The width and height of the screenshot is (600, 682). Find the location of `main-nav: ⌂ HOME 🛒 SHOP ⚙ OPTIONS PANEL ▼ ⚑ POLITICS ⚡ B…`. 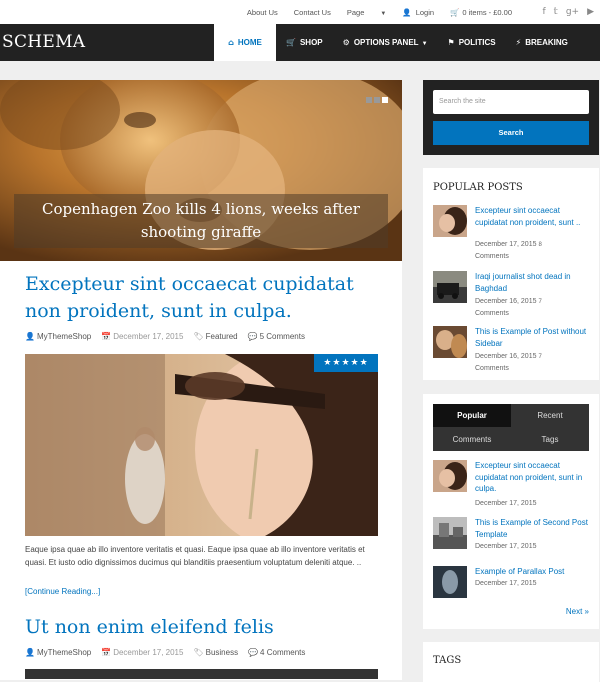

main-nav: ⌂ HOME 🛒 SHOP ⚙ OPTIONS PANEL ▼ ⚑ POLITICS ⚡ B… is located at coordinates (396, 42).